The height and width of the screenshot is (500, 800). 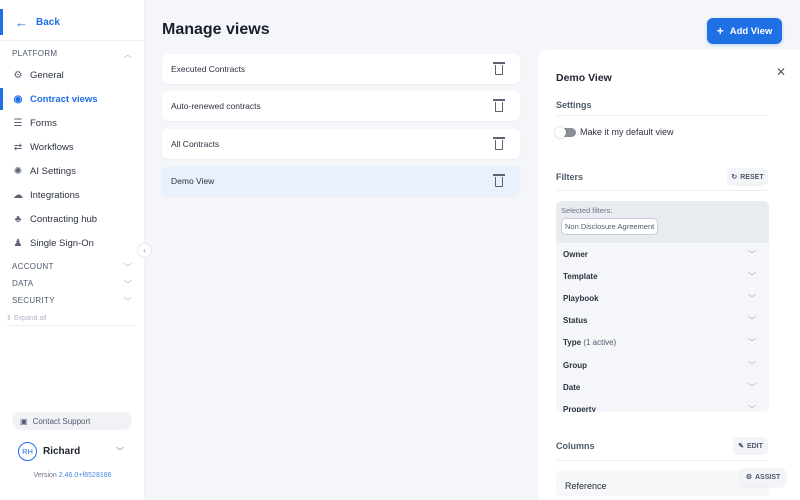 I want to click on users-icon: ♟, so click(x=18, y=243).